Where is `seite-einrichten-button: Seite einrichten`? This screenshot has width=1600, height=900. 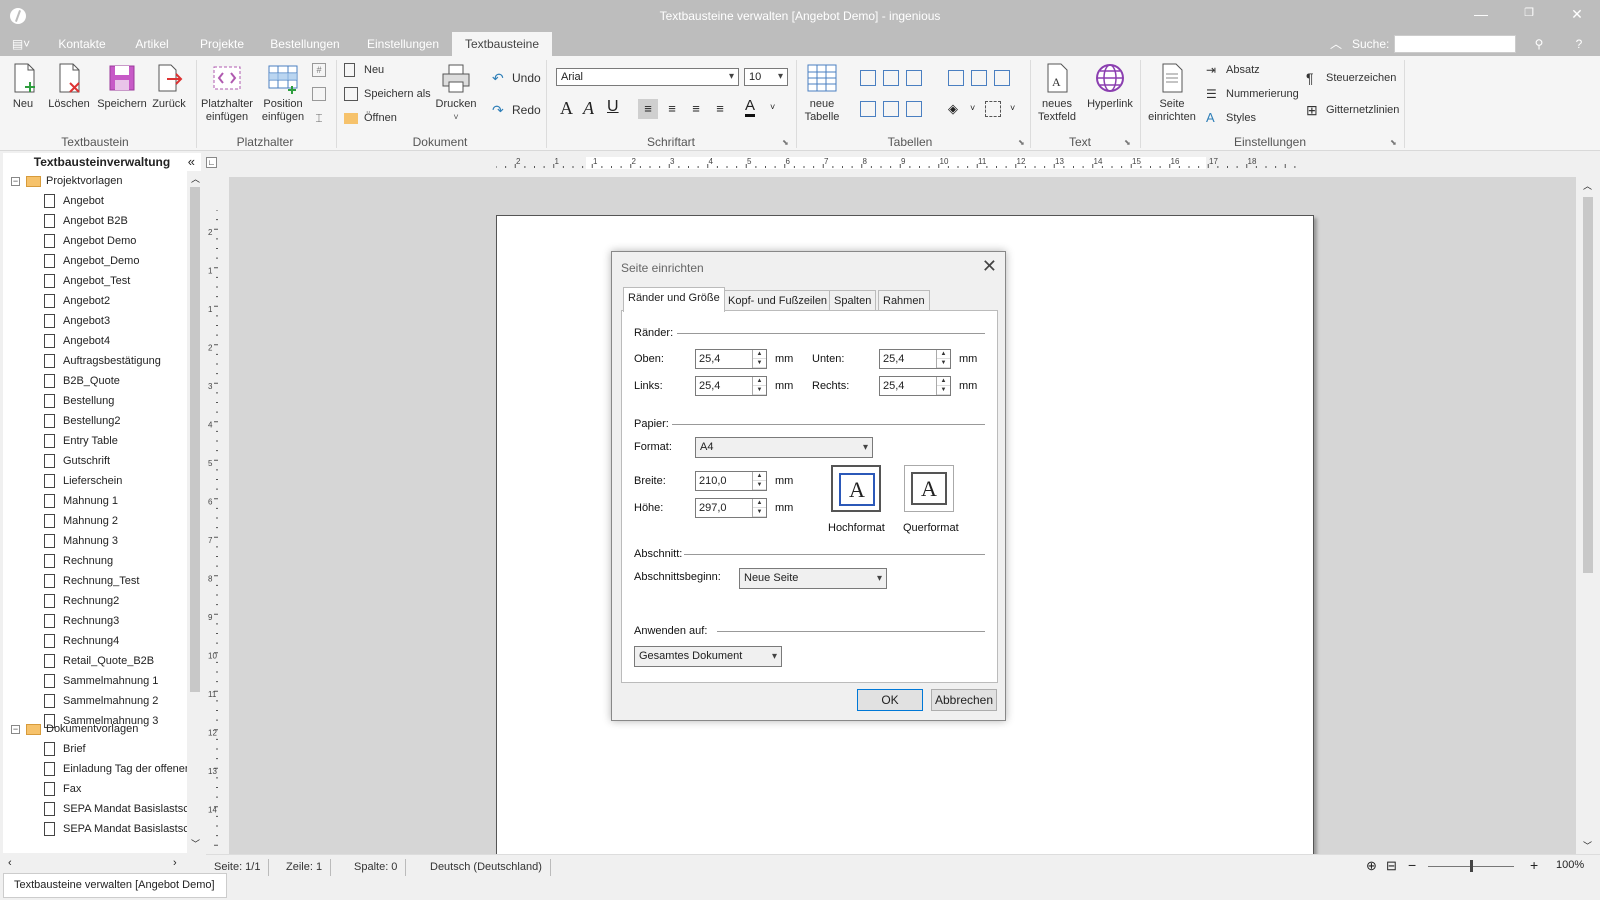
seite-einrichten-button: Seite einrichten is located at coordinates (1172, 93).